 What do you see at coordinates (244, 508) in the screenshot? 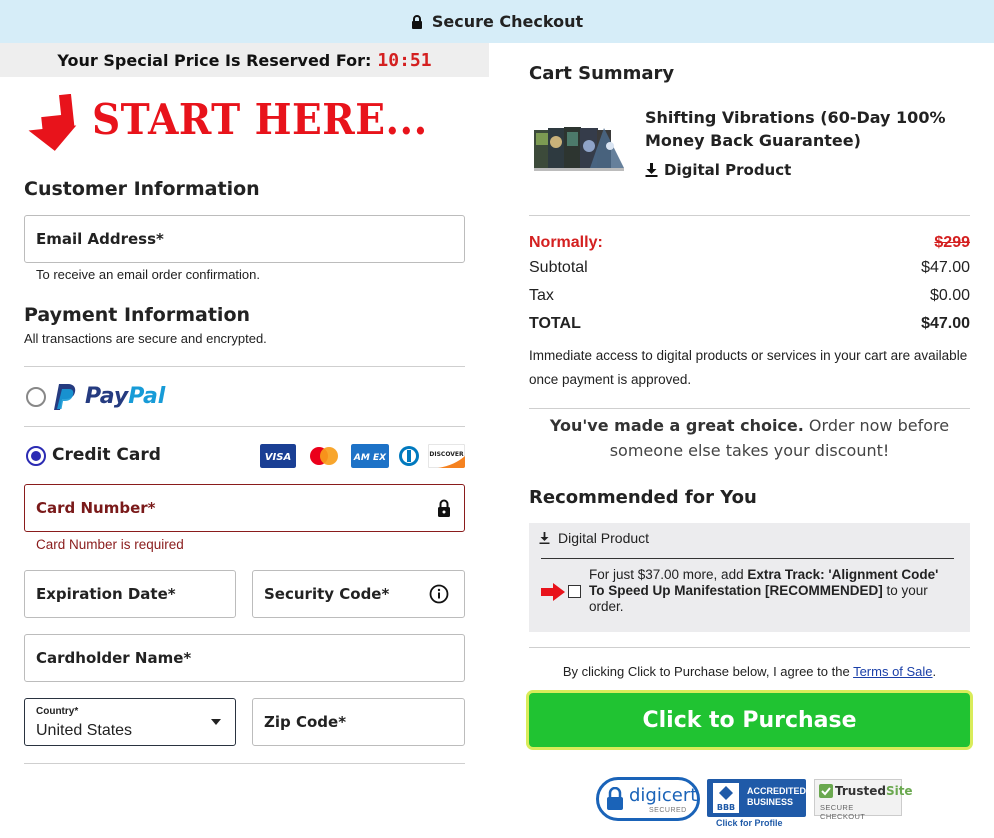
I see `card-number-field: Card Number*` at bounding box center [244, 508].